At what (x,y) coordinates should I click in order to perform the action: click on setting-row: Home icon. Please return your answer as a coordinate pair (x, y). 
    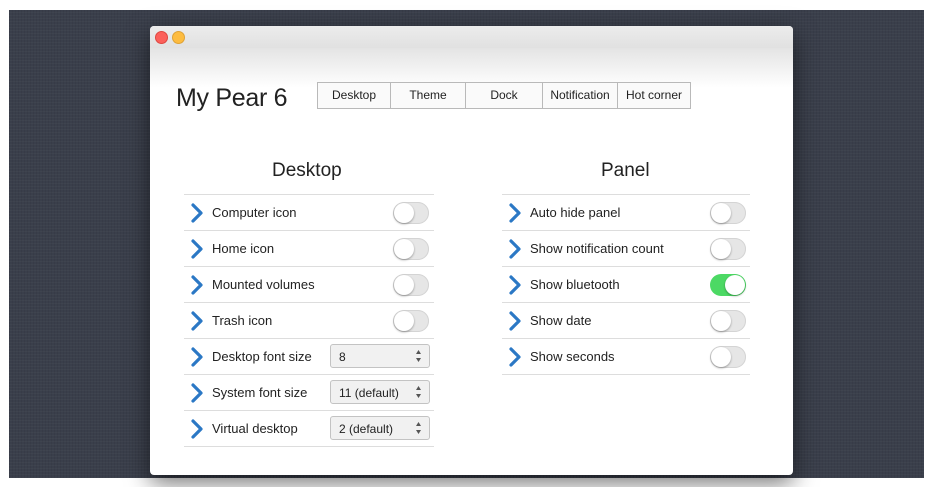
    Looking at the image, I should click on (309, 249).